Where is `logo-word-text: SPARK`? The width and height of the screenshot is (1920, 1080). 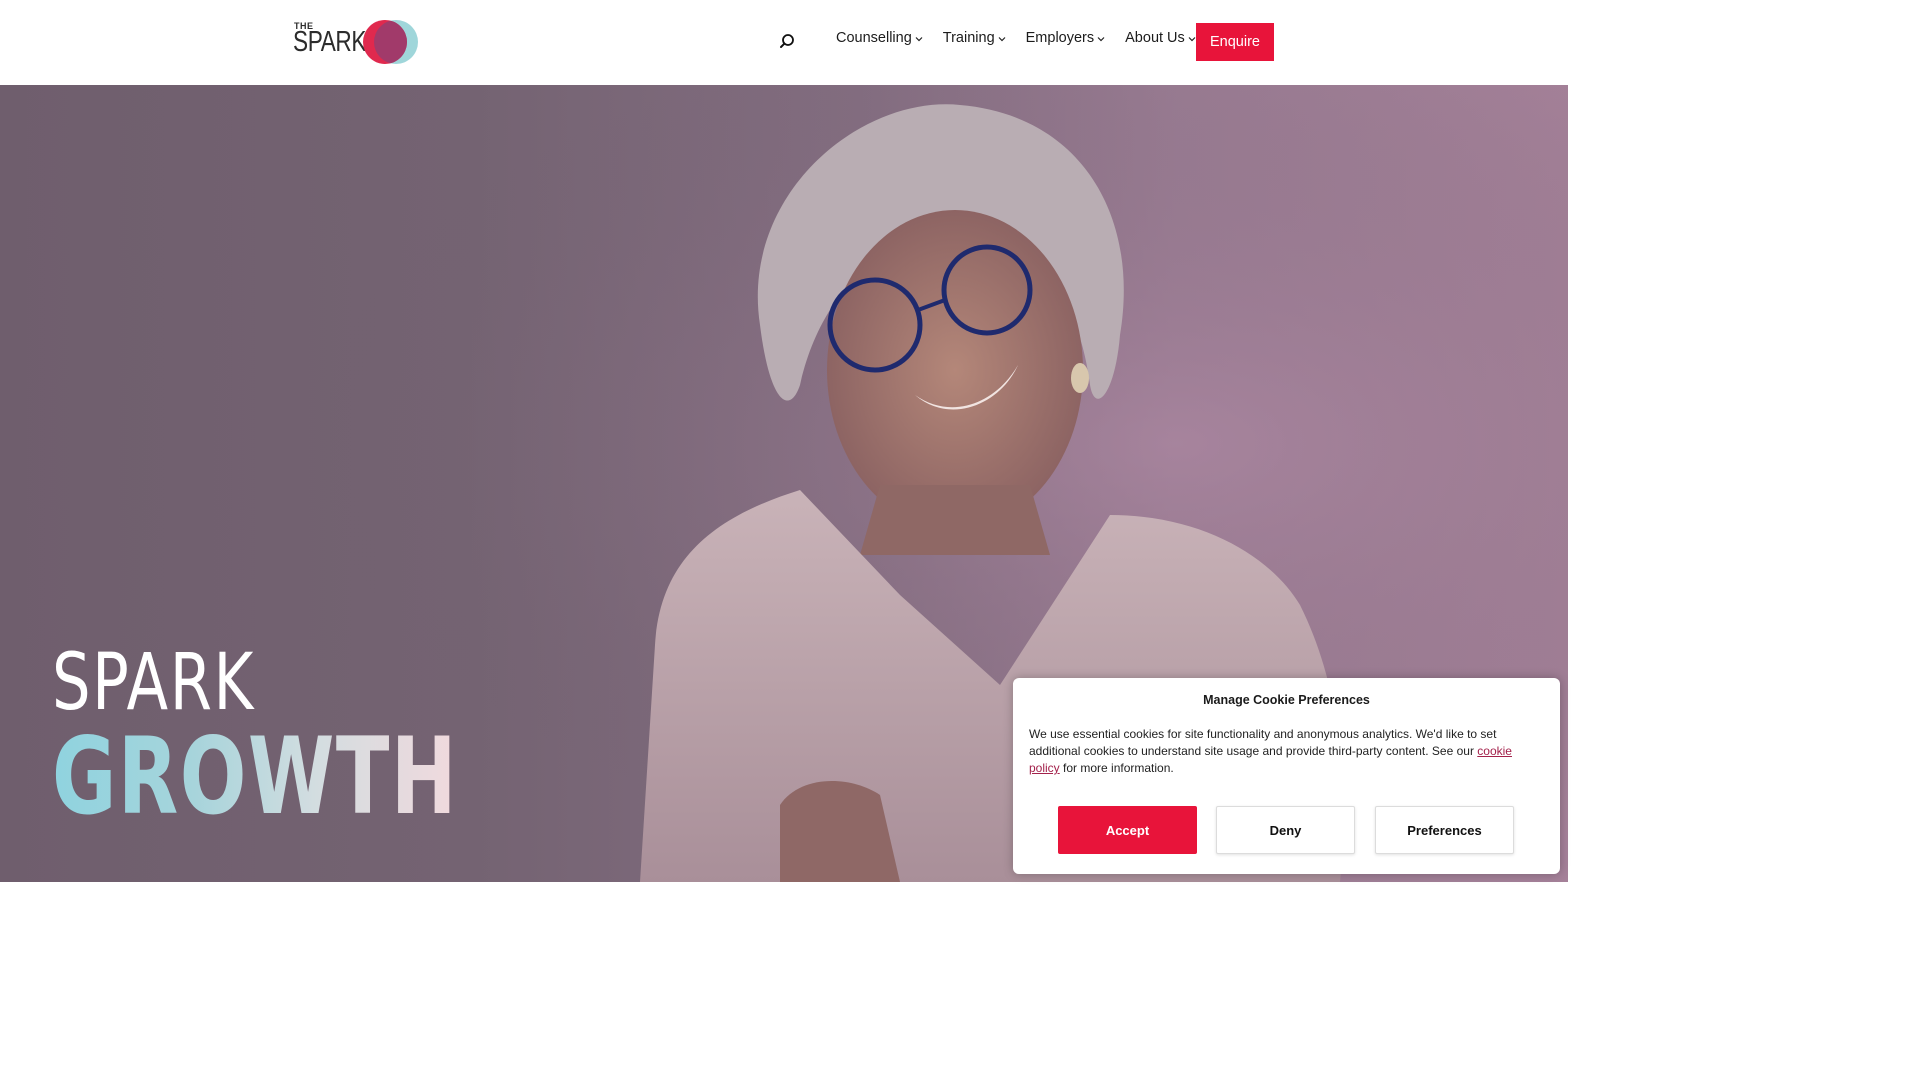
logo-word-text: SPARK is located at coordinates (330, 42).